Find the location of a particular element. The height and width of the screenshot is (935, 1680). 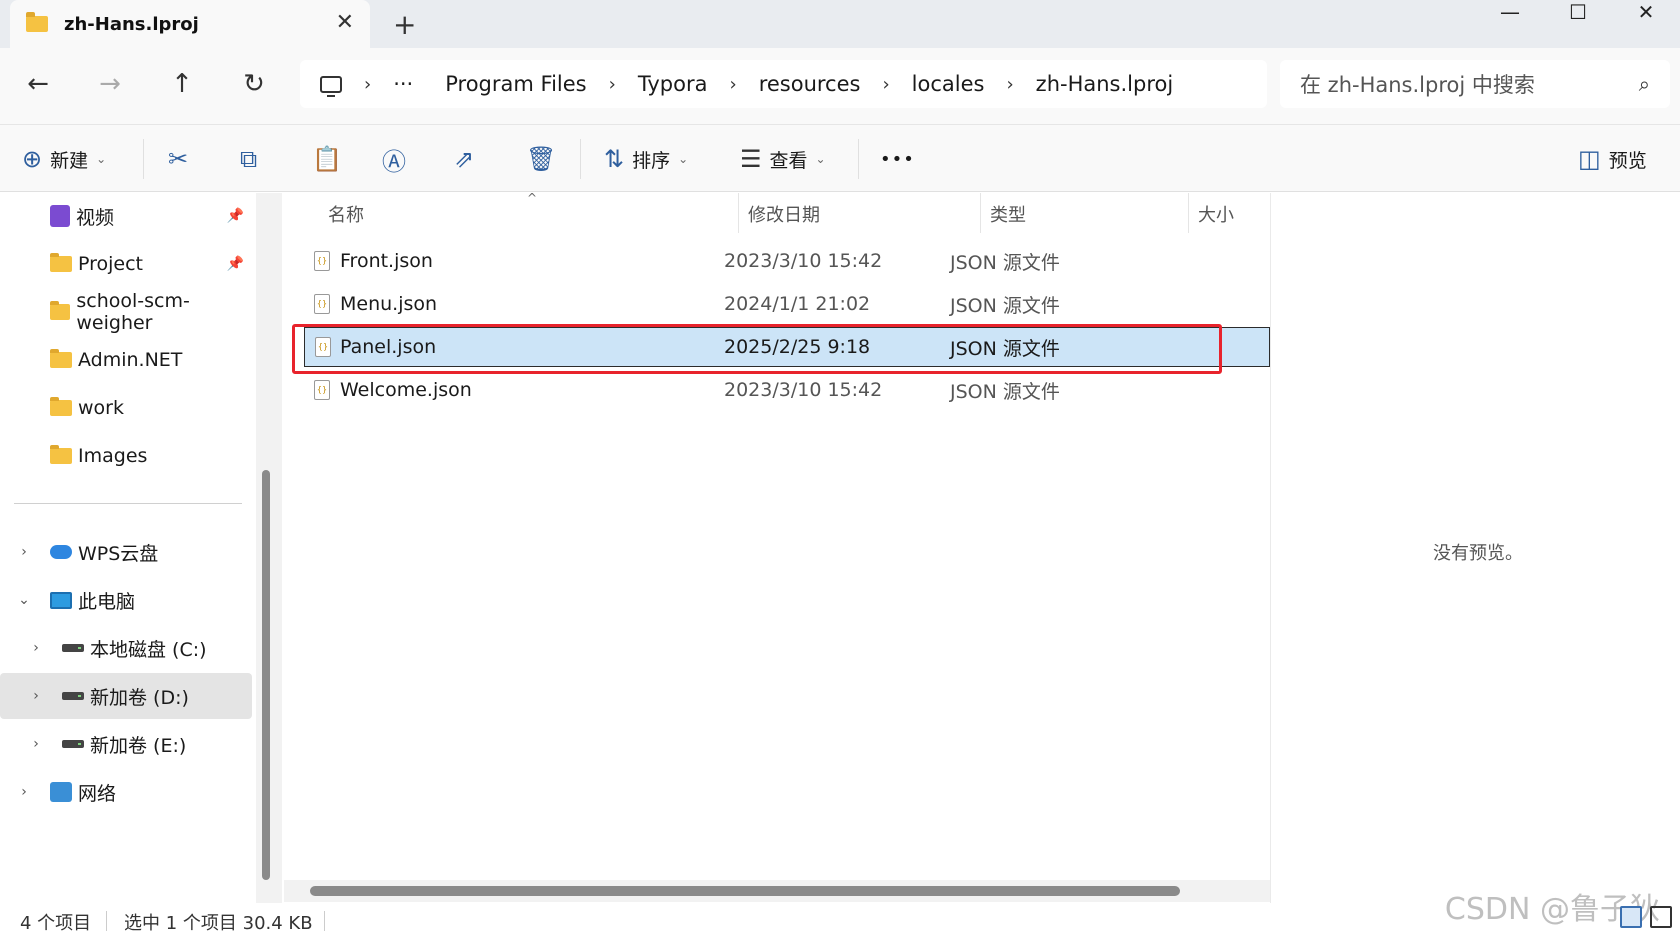

sort-label: 排序 is located at coordinates (651, 160).